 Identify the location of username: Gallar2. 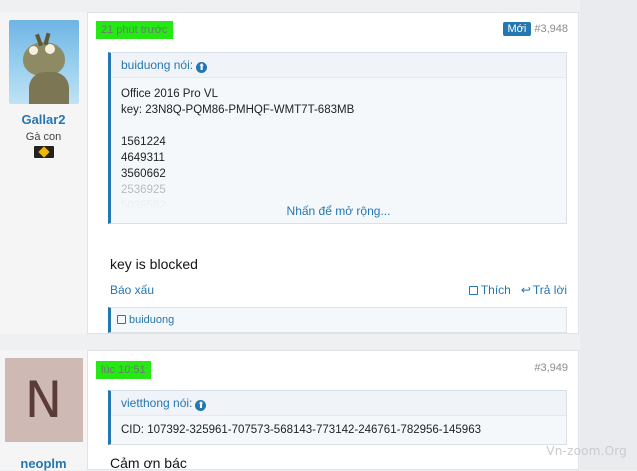
(43, 119).